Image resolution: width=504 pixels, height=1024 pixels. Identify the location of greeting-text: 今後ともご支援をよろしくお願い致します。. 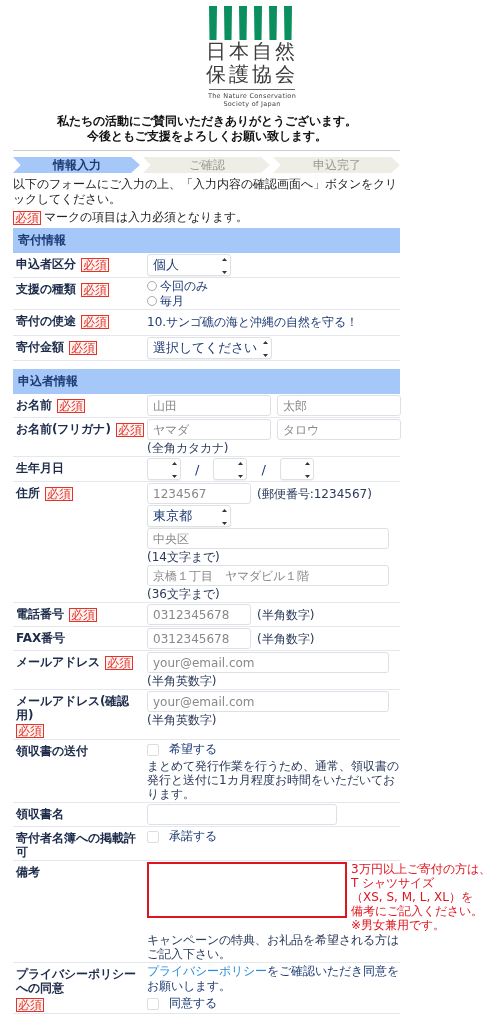
(206, 136).